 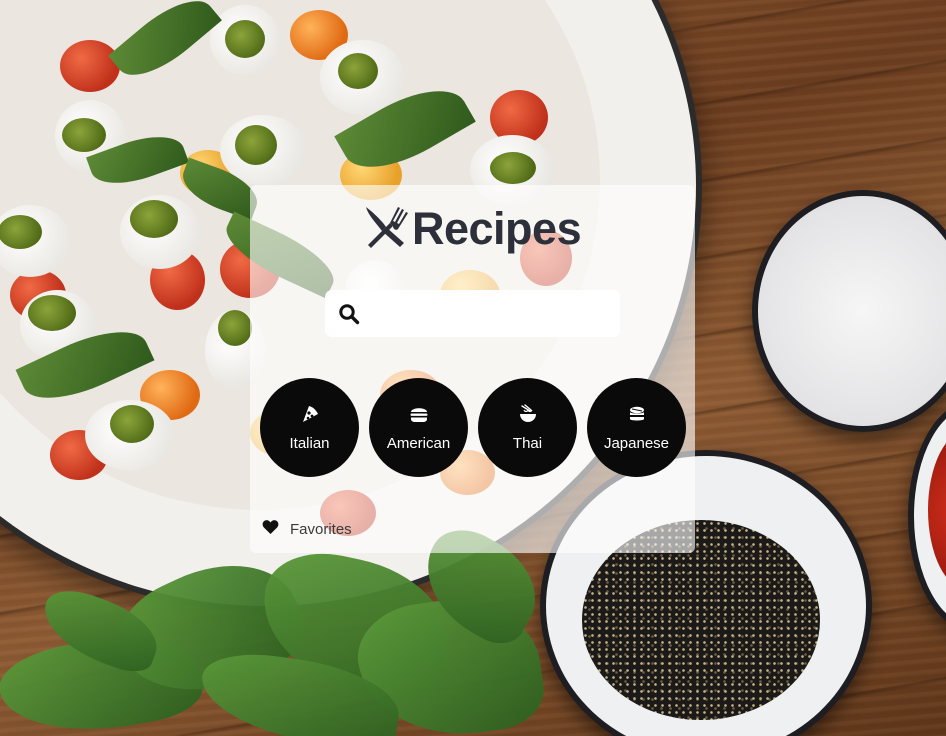 What do you see at coordinates (309, 443) in the screenshot?
I see `category-label: Italian` at bounding box center [309, 443].